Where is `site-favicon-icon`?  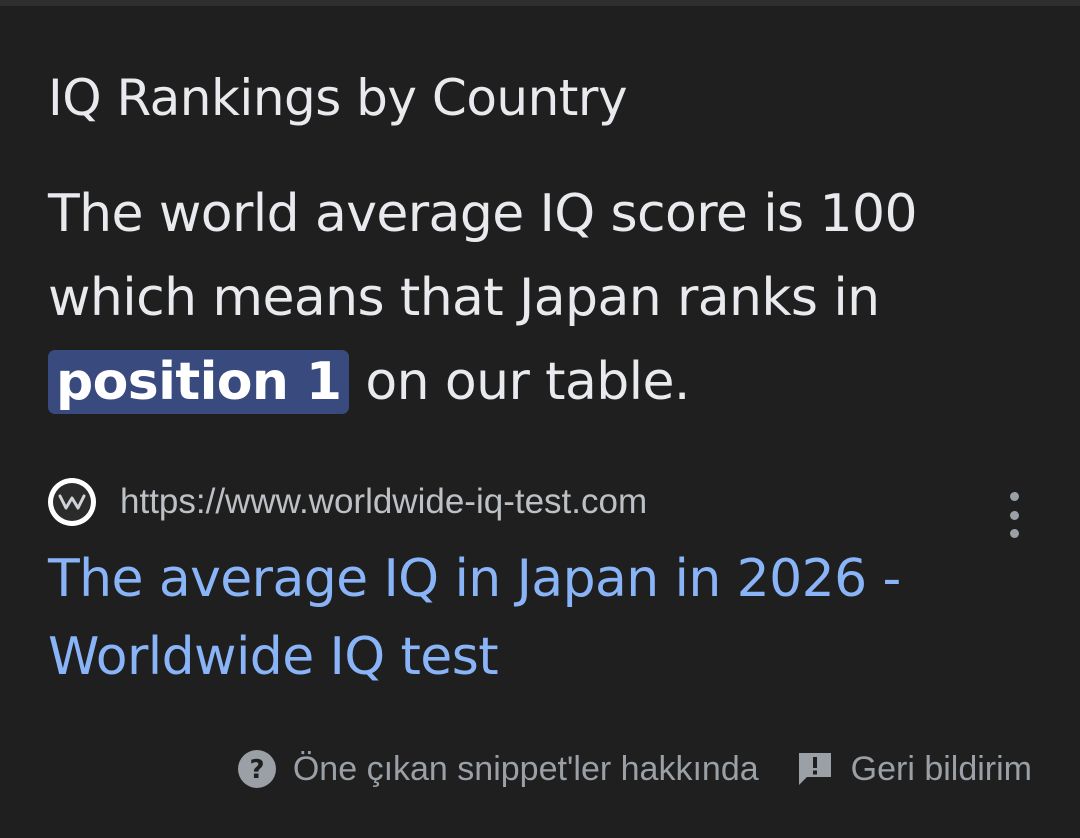 site-favicon-icon is located at coordinates (72, 502).